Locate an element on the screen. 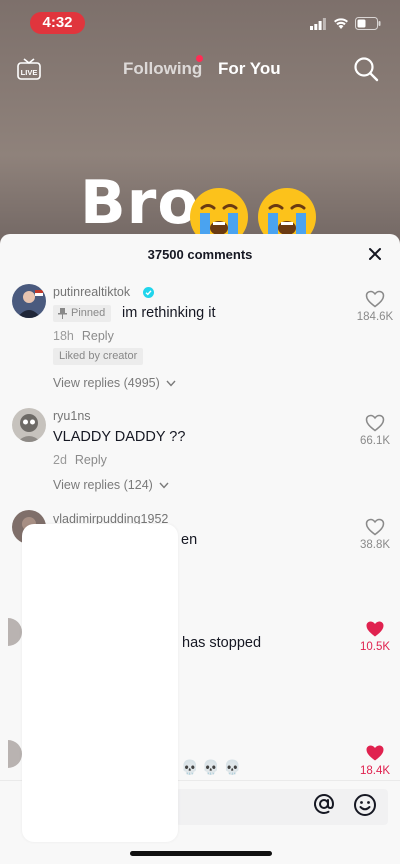  like-button: 18.4K is located at coordinates (375, 760).